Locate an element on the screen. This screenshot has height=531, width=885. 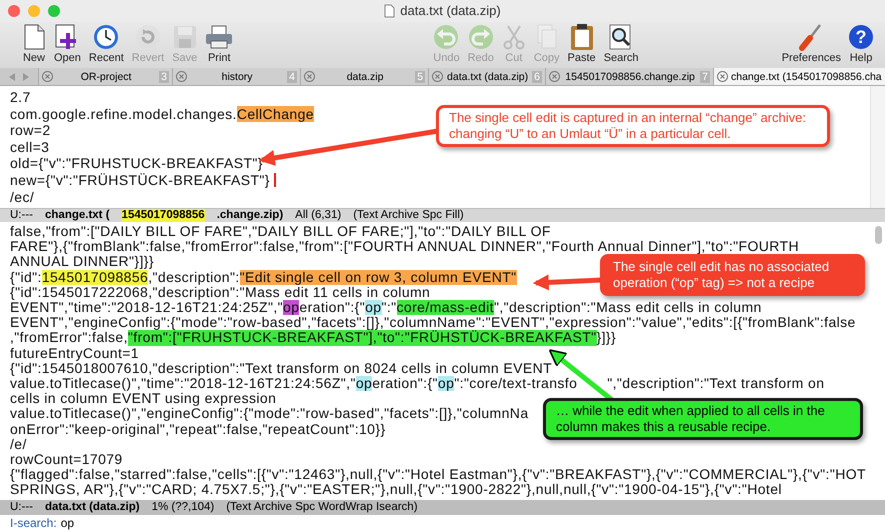
code-text: ","description":"Text transform on is located at coordinates (715, 383).